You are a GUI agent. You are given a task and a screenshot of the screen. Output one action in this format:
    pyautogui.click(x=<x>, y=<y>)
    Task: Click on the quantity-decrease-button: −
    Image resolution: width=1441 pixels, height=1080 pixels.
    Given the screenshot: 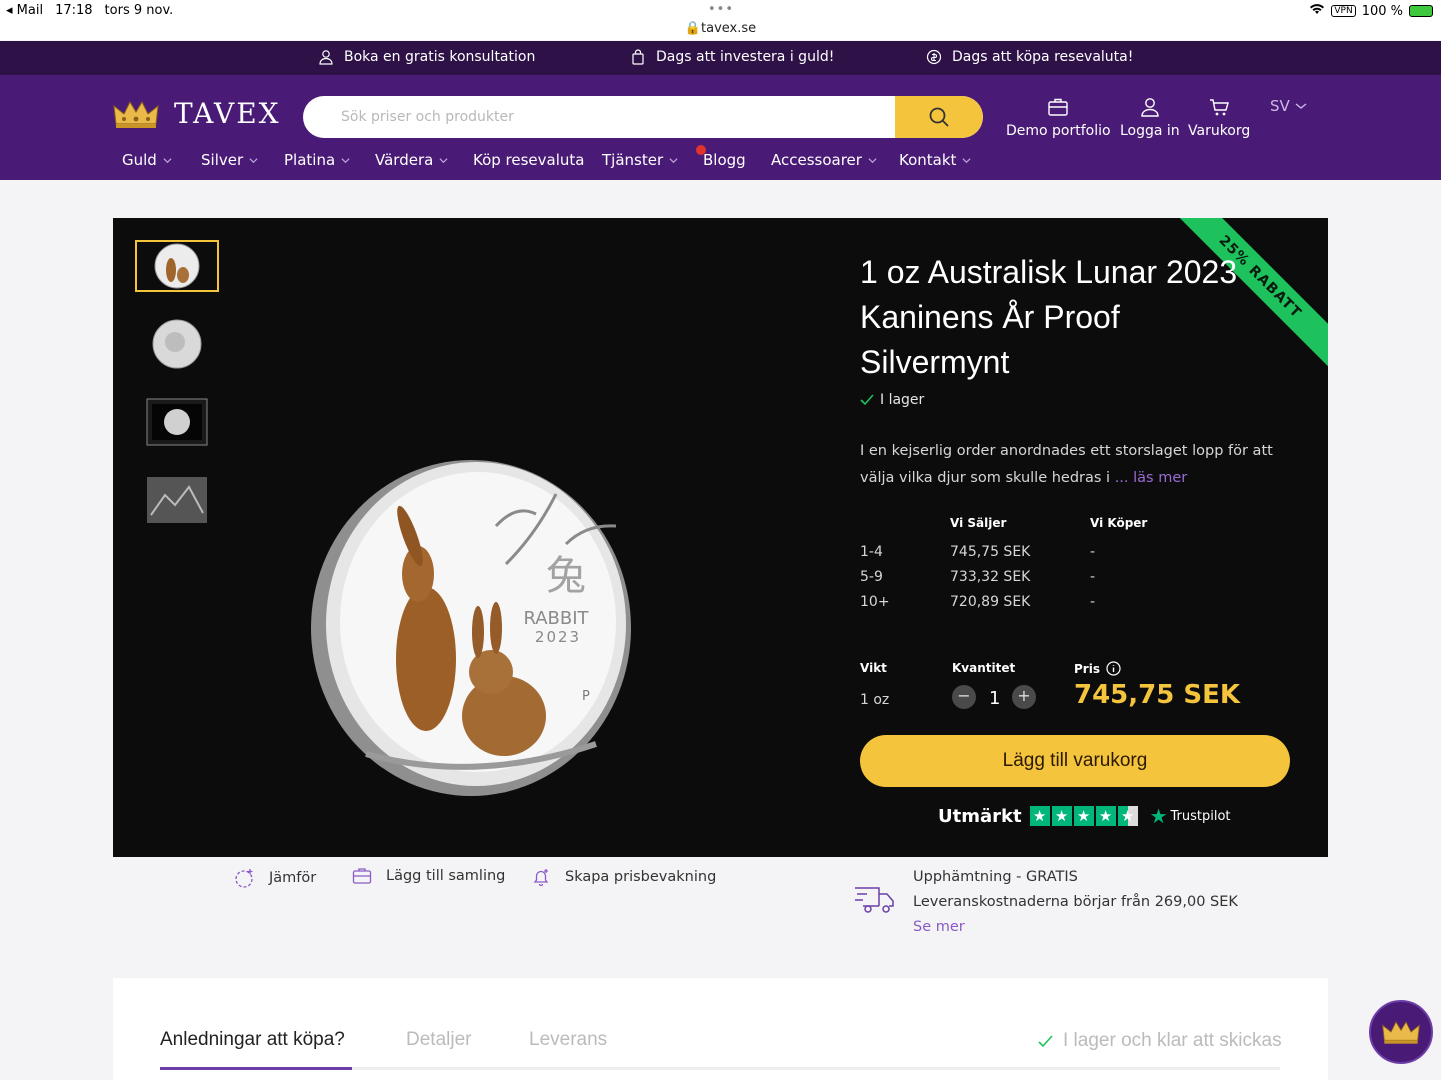 What is the action you would take?
    pyautogui.click(x=964, y=697)
    